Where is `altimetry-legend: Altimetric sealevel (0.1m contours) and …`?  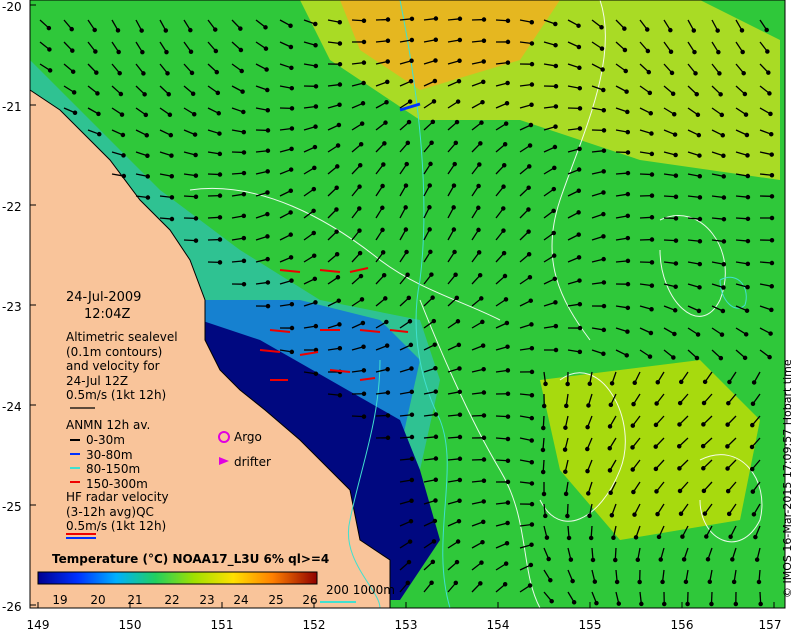
altimetry-legend: Altimetric sealevel (0.1m contours) and … is located at coordinates (122, 366).